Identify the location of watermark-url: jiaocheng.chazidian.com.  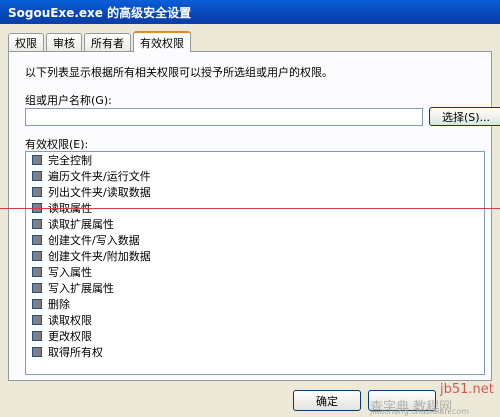
(420, 411).